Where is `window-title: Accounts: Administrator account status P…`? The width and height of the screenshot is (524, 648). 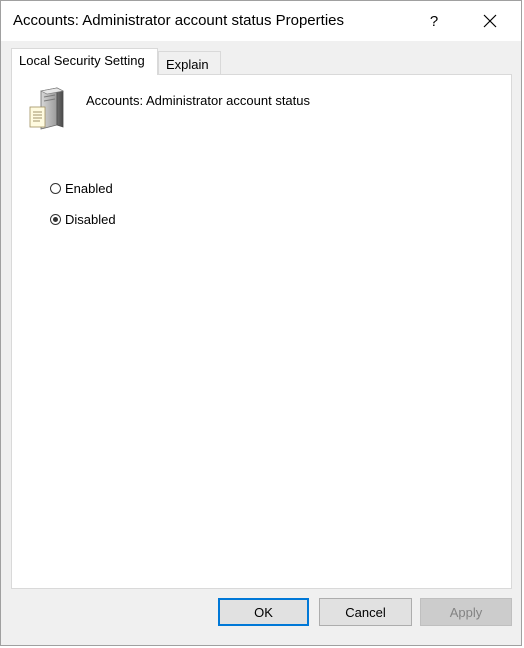 window-title: Accounts: Administrator account status P… is located at coordinates (178, 20).